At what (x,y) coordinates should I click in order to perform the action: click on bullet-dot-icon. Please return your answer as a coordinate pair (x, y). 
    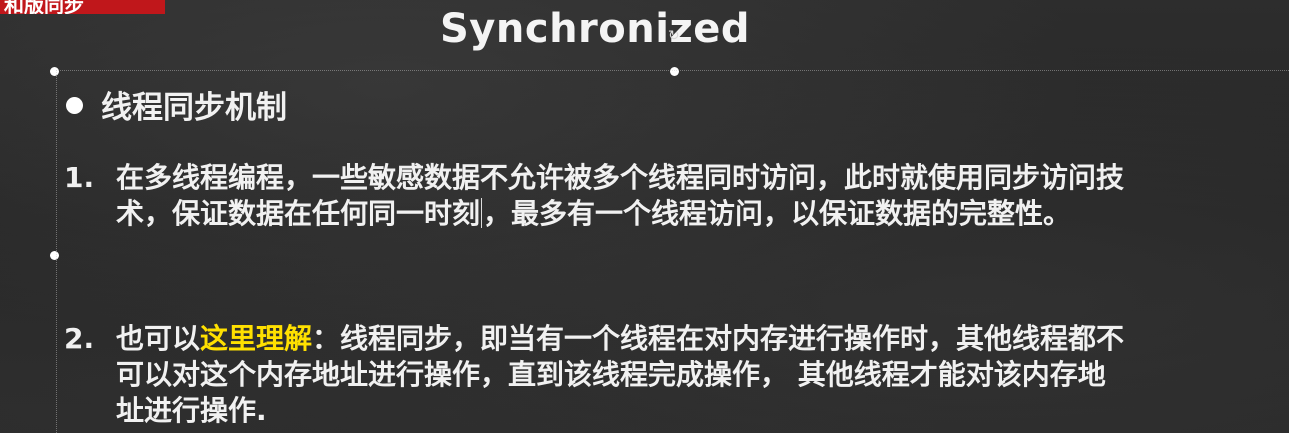
    Looking at the image, I should click on (74, 105).